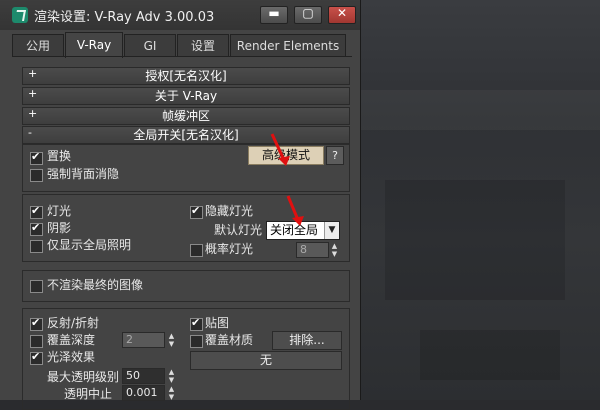 The image size is (600, 410). What do you see at coordinates (36, 175) in the screenshot?
I see `force-backface-checkbox` at bounding box center [36, 175].